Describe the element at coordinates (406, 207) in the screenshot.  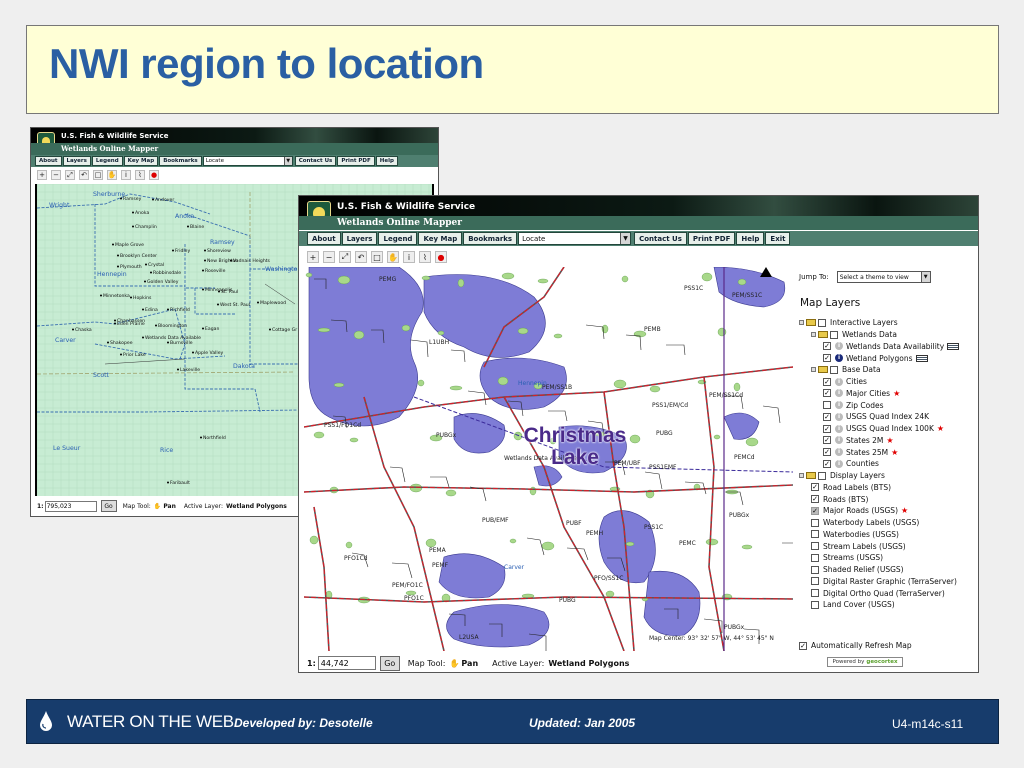
I see `agency-name: U.S. Fish & Wildlife Service` at that location.